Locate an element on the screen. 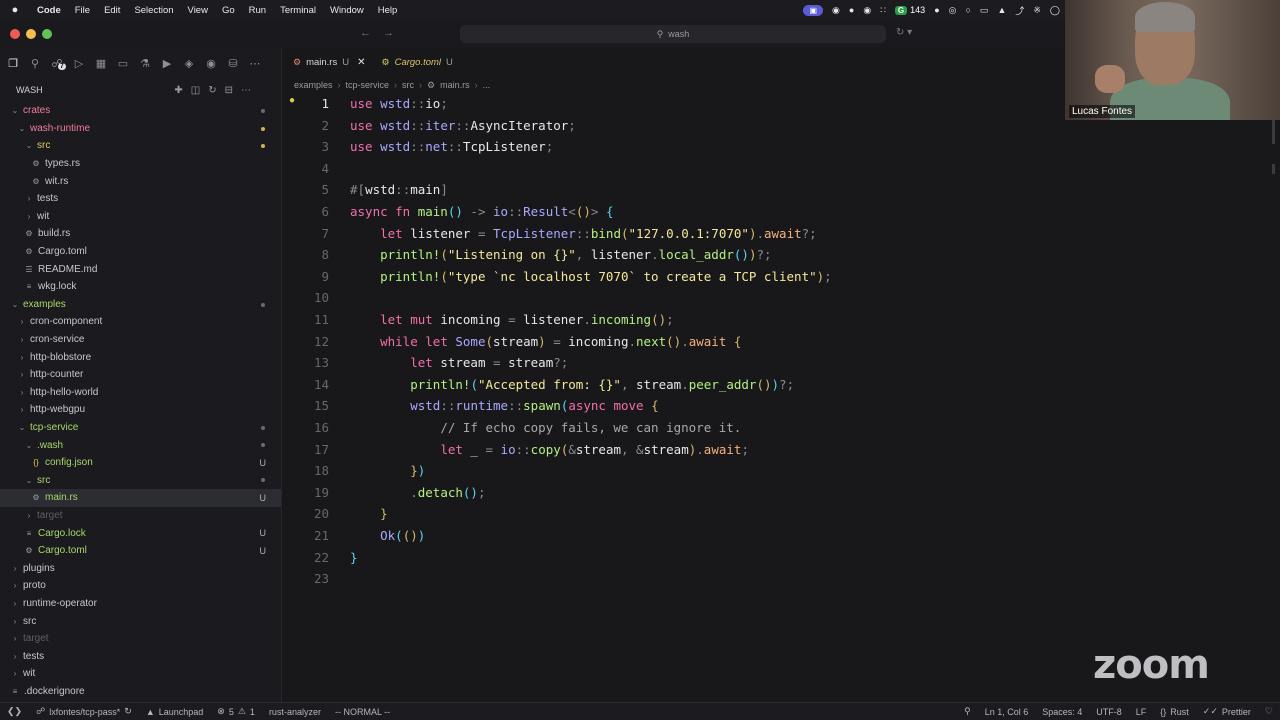 The height and width of the screenshot is (720, 1280). tree-item: › cron-service is located at coordinates (140, 340).